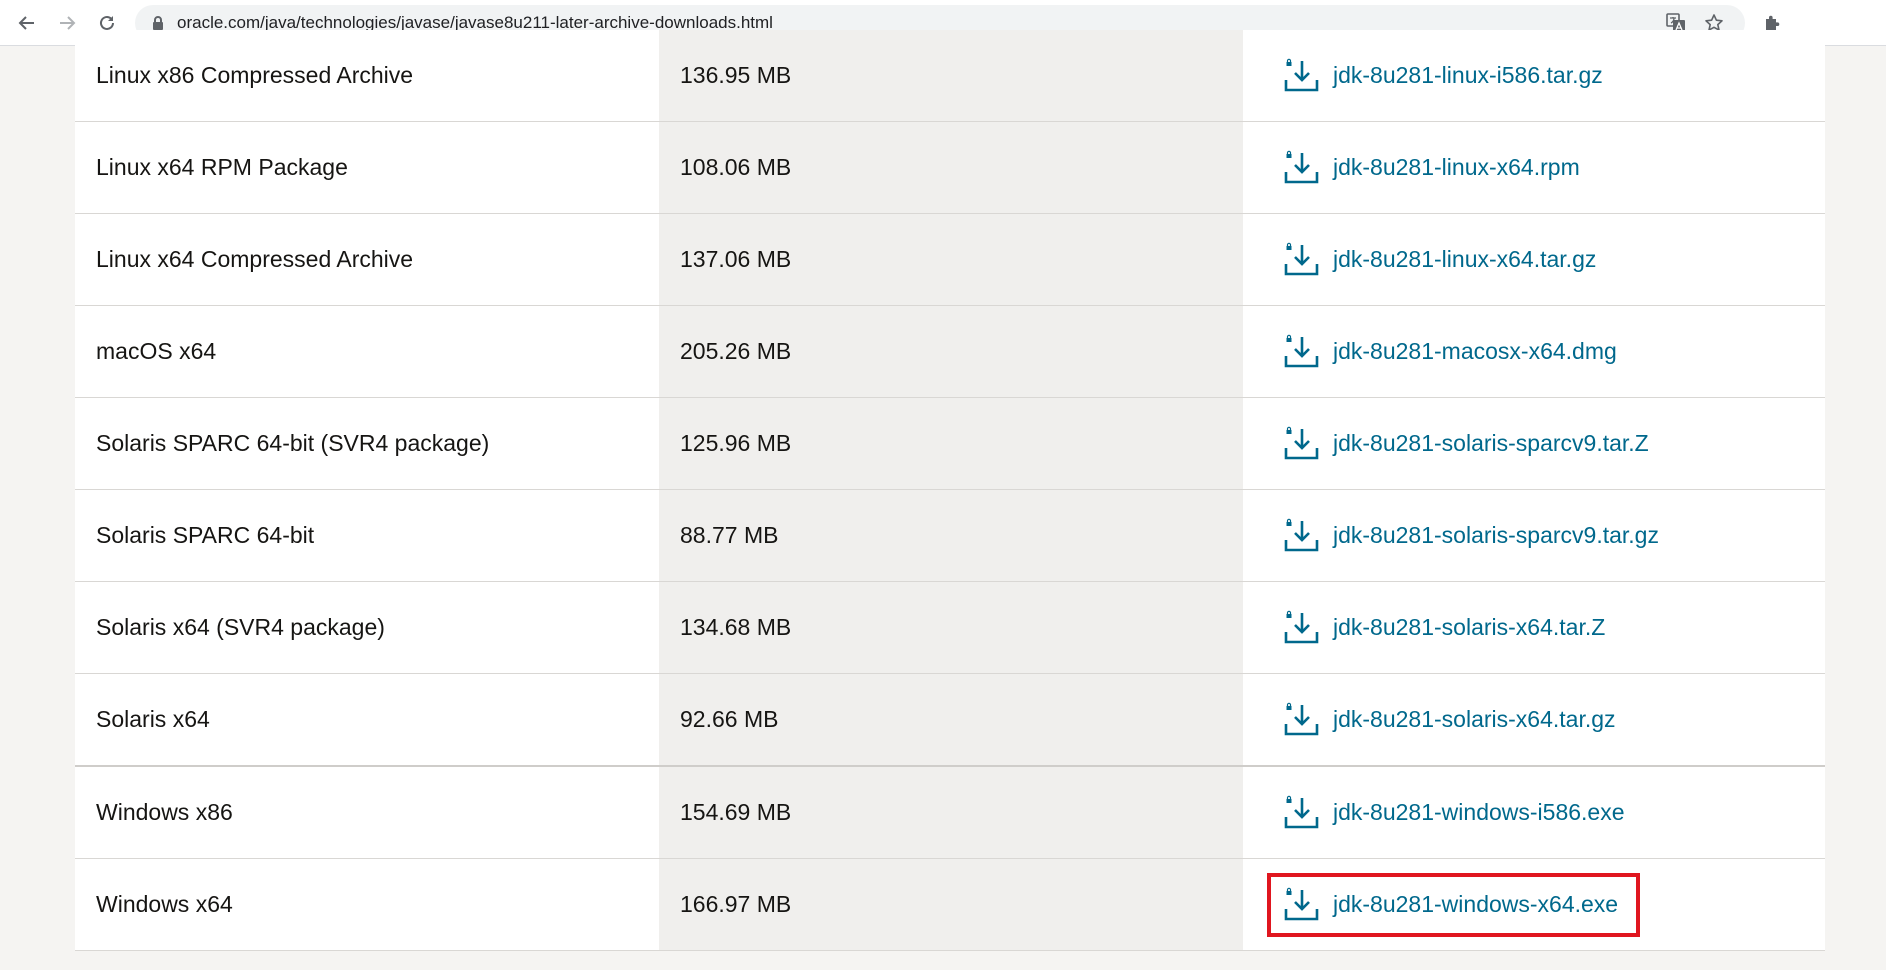 Image resolution: width=1886 pixels, height=970 pixels. I want to click on download-link: jdk-8u281-linux-i586.tar.gz, so click(1443, 76).